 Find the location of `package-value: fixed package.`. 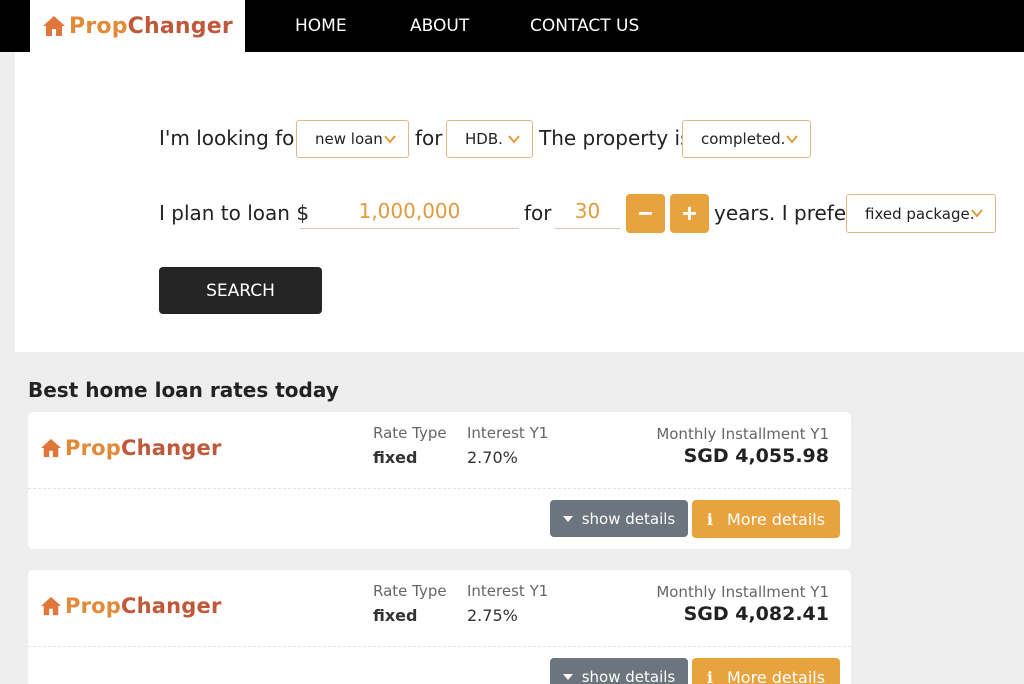

package-value: fixed package. is located at coordinates (920, 213).